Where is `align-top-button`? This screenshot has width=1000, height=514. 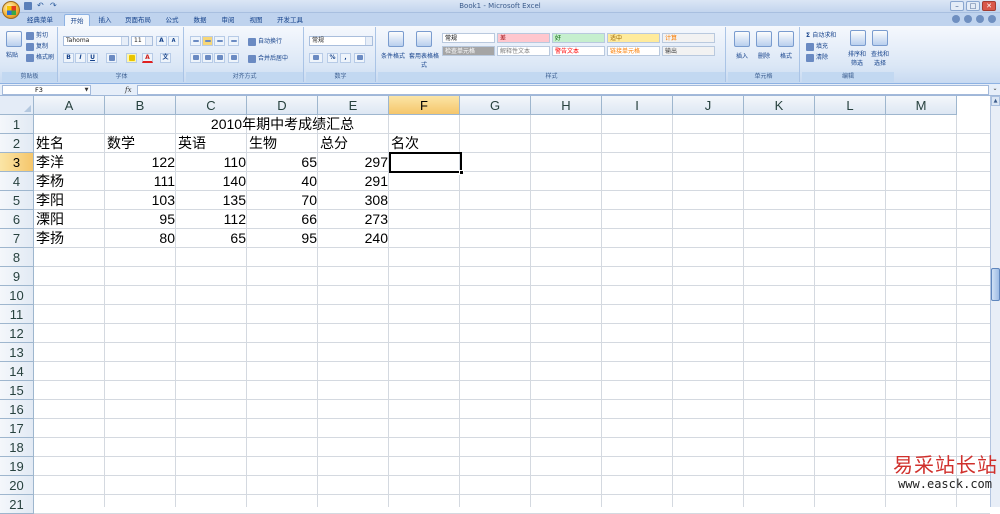 align-top-button is located at coordinates (195, 41).